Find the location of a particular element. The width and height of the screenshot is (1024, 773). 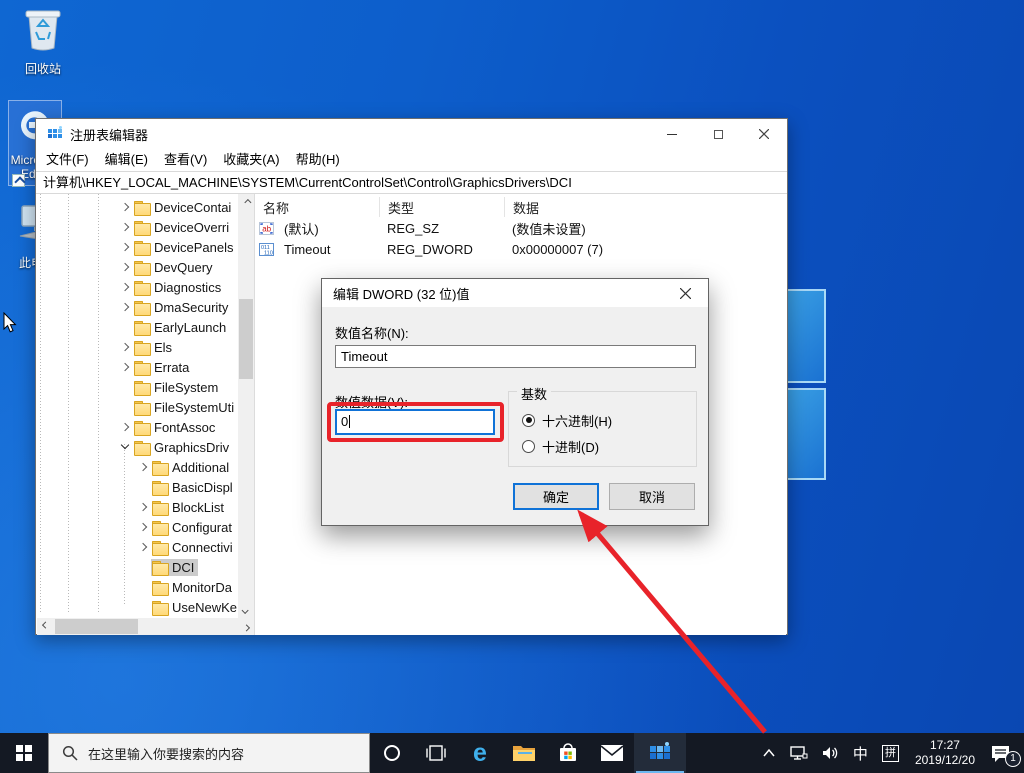

value-row-Timeout: 011 110 Timeout REG_DWORD 0x00000007 (7) is located at coordinates (520, 249).